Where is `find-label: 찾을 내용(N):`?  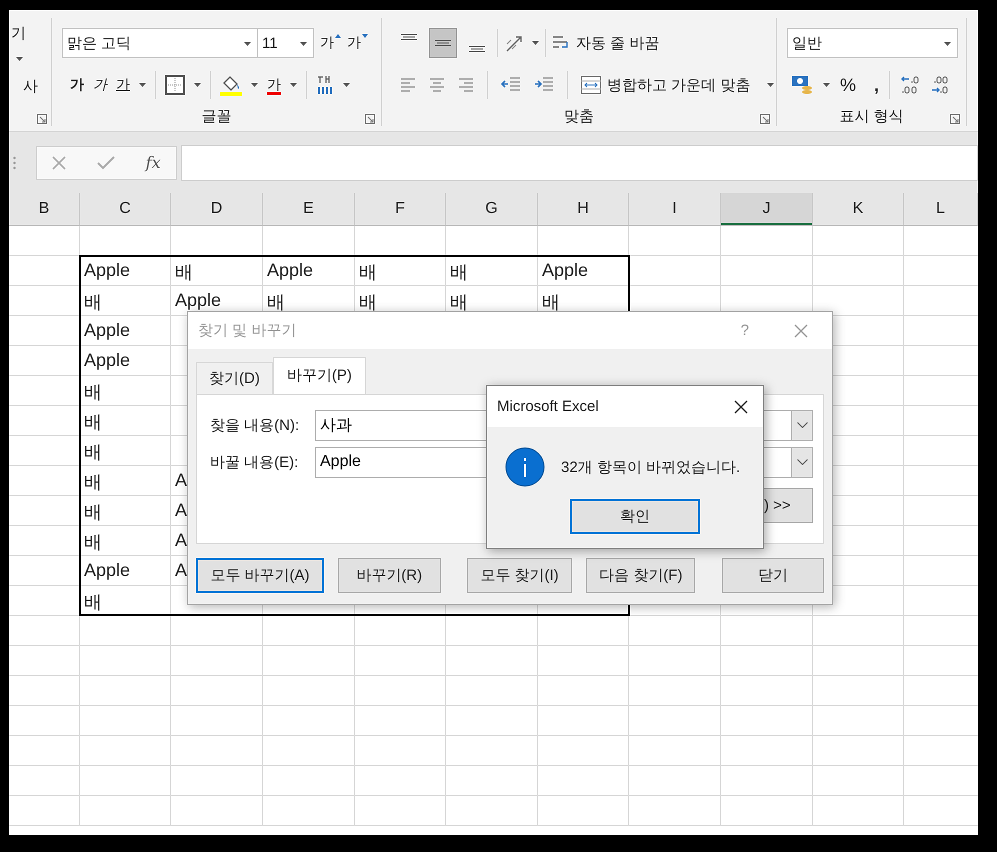
find-label: 찾을 내용(N): is located at coordinates (255, 425).